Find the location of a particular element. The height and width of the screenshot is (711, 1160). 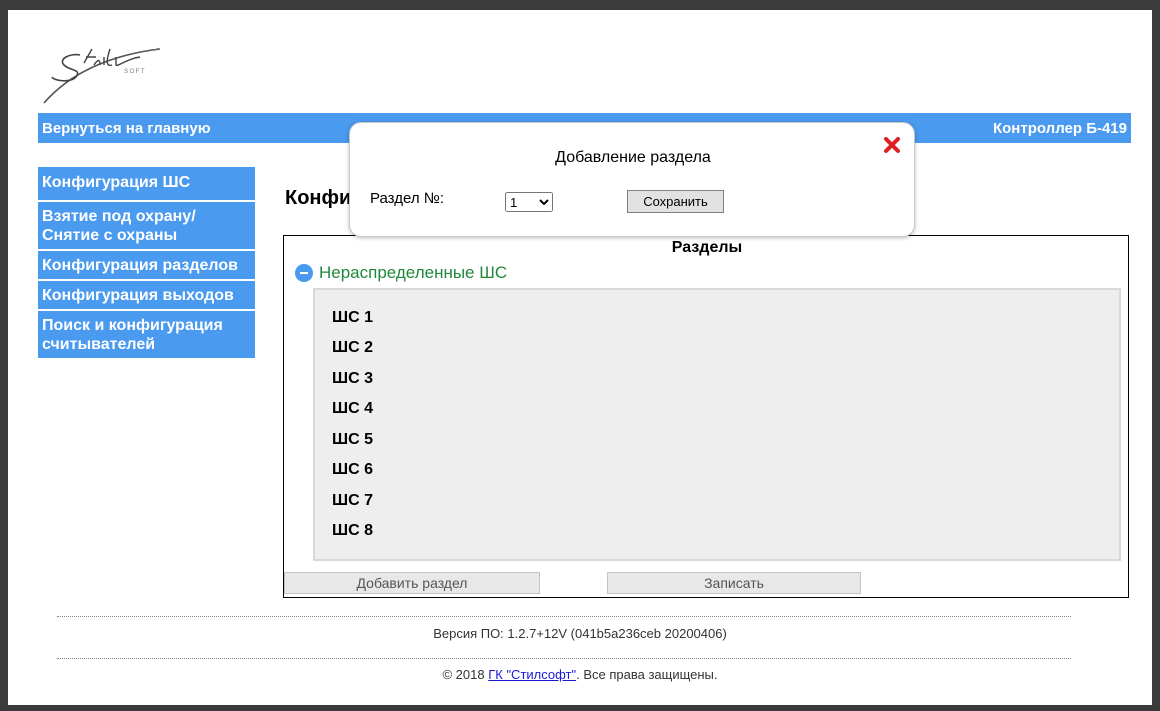

home-link: Вернуться на главную is located at coordinates (126, 128).